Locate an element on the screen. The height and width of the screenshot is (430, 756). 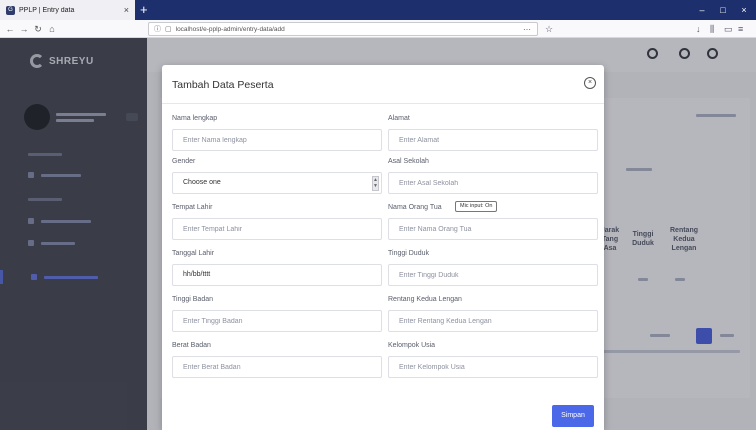
select-arrows-icon: ▲ ▼ is located at coordinates (375, 183).